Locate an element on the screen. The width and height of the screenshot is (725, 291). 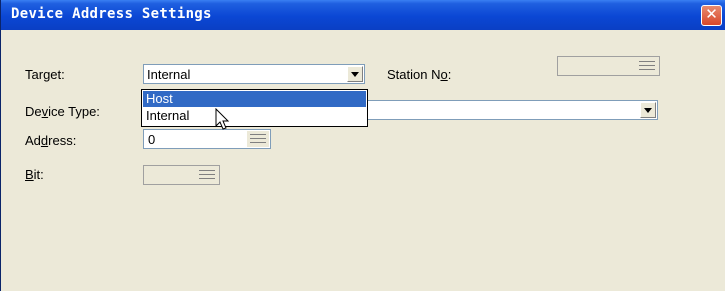
station-no-spinner is located at coordinates (608, 66).